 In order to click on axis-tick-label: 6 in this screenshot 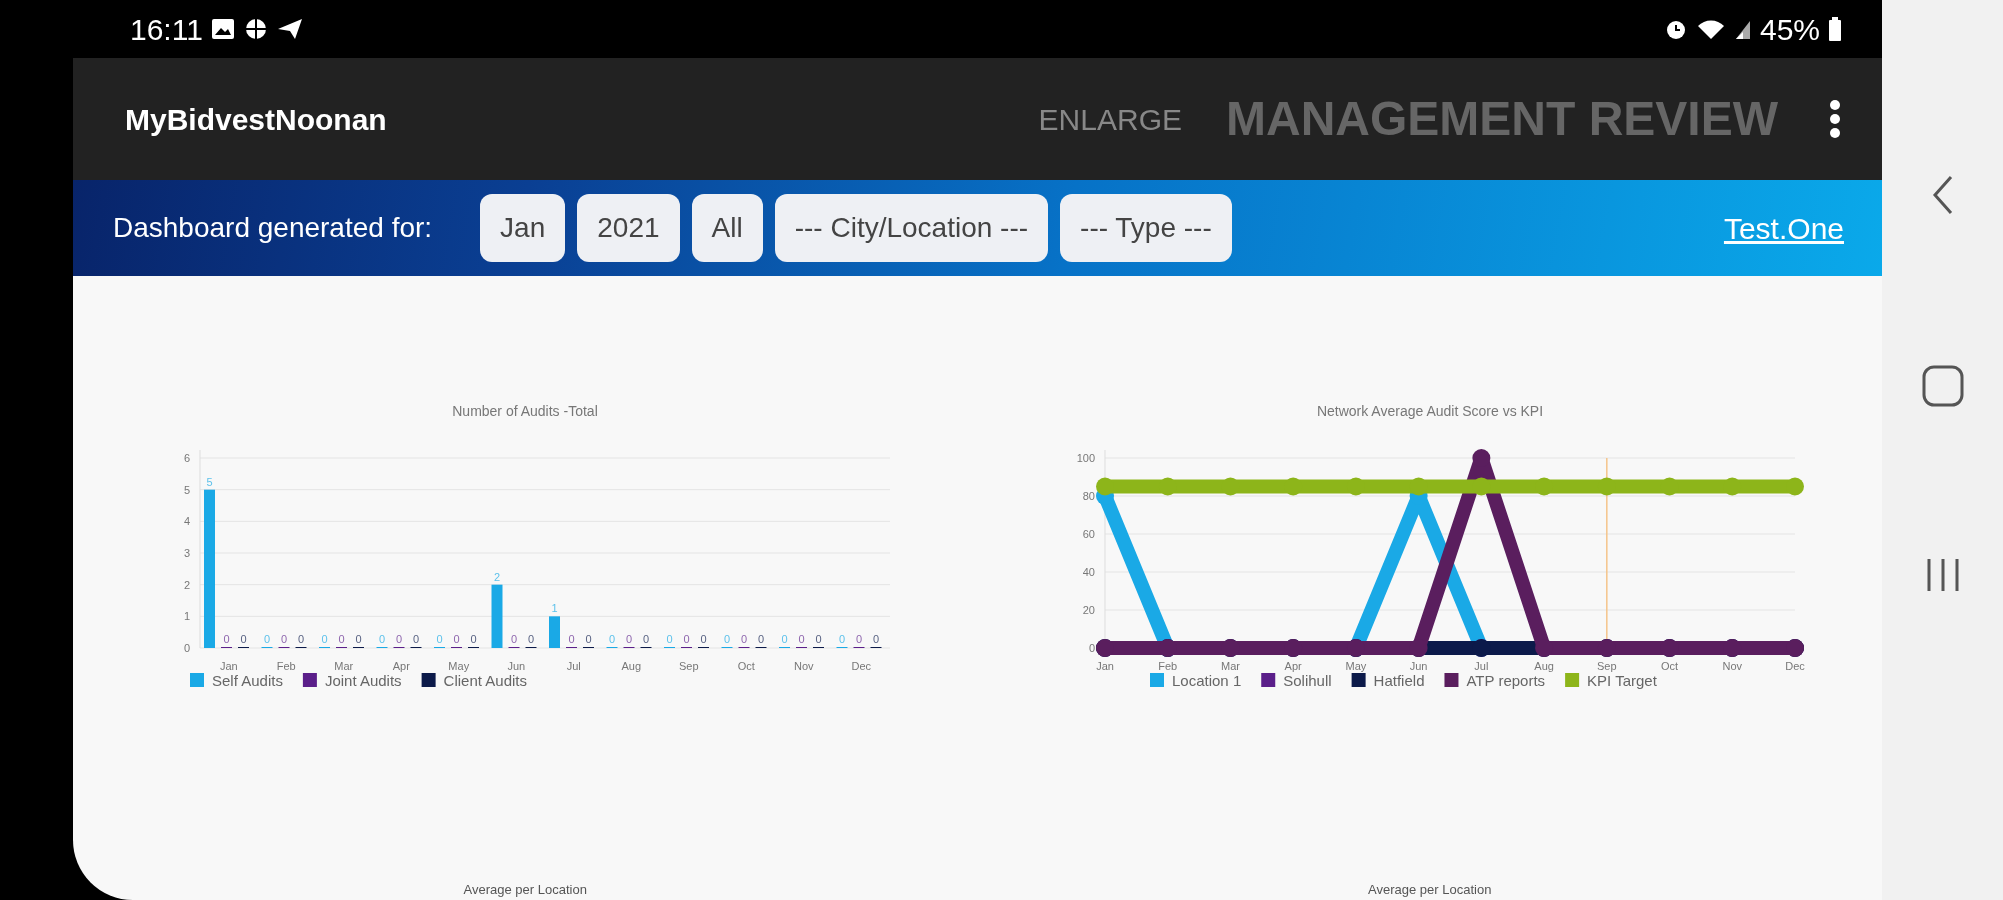, I will do `click(187, 458)`.